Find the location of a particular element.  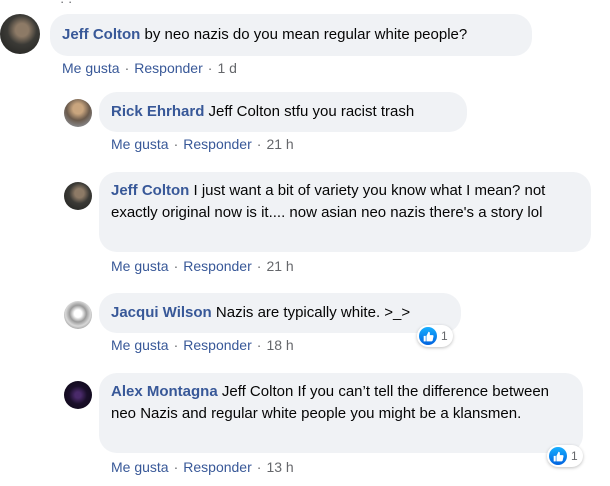

comment-text: Jeff Colton stfu you racist trash is located at coordinates (311, 111).